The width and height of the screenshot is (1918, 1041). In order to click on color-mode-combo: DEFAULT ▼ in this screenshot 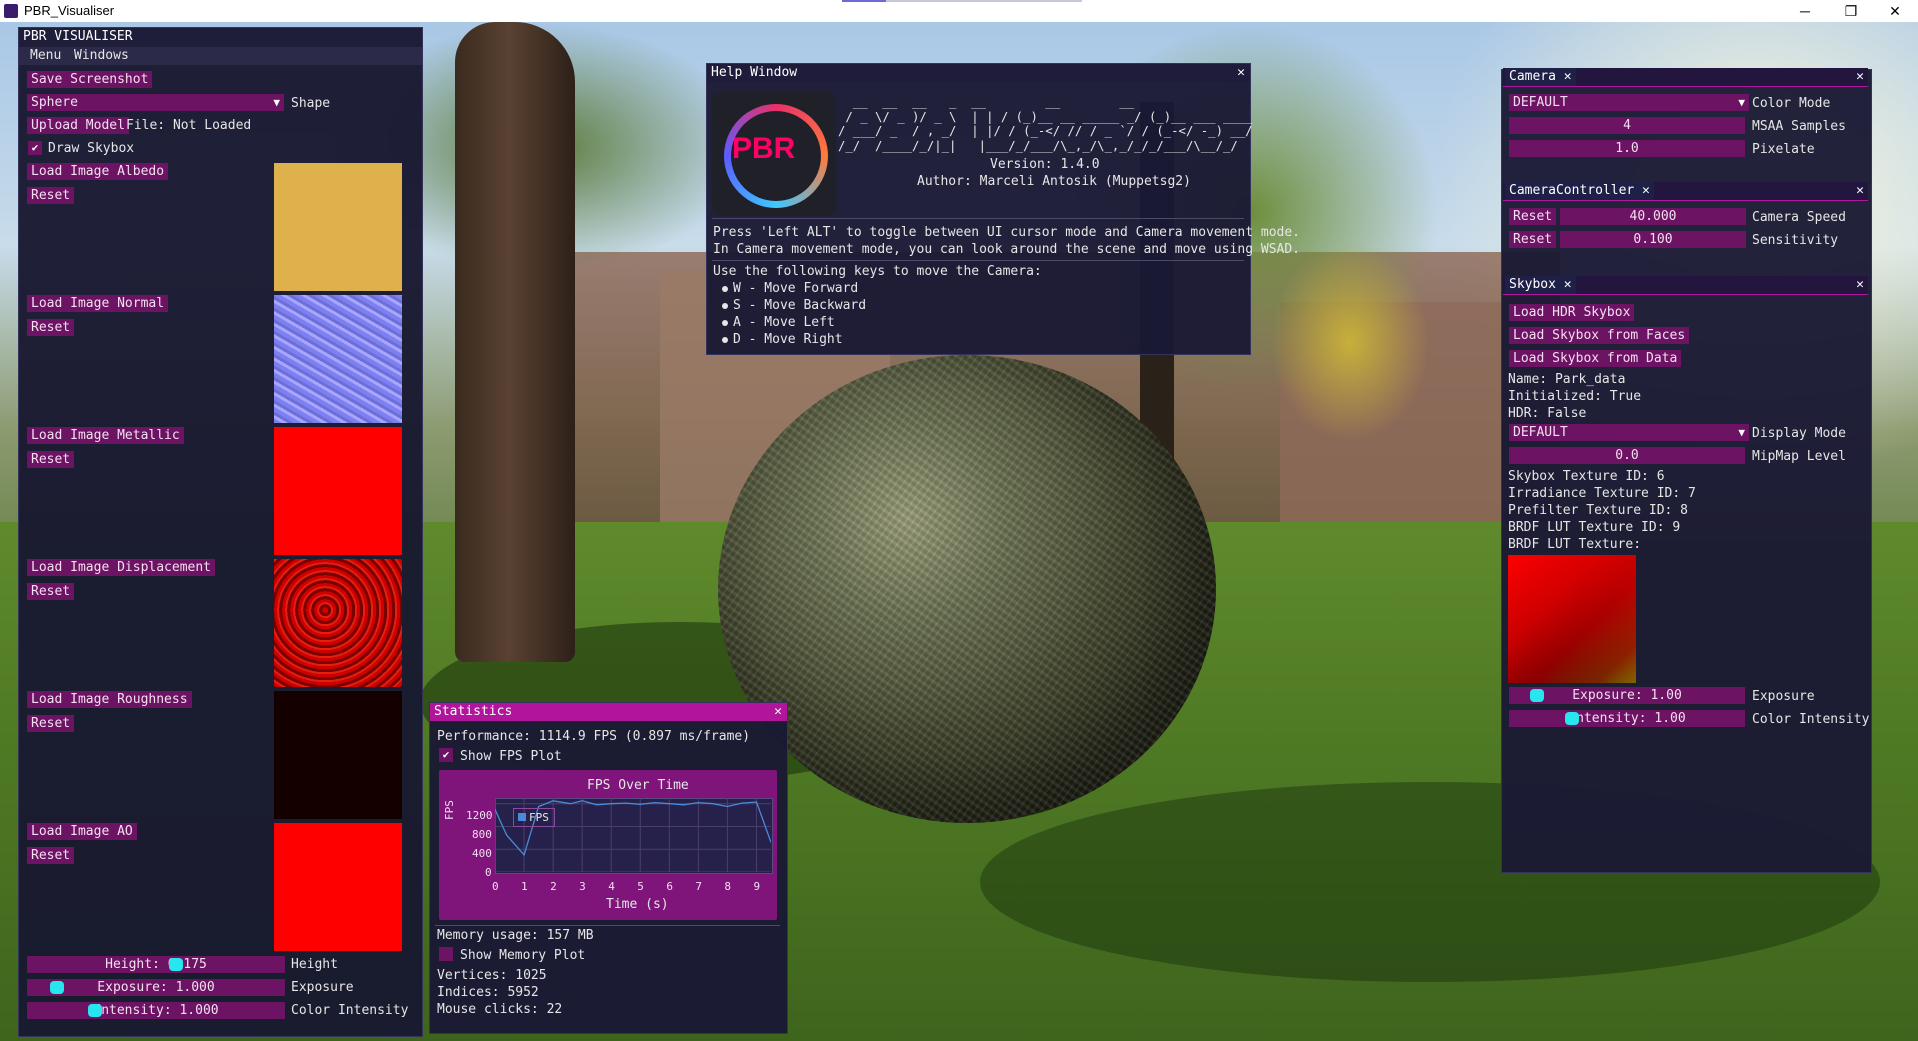, I will do `click(1629, 102)`.